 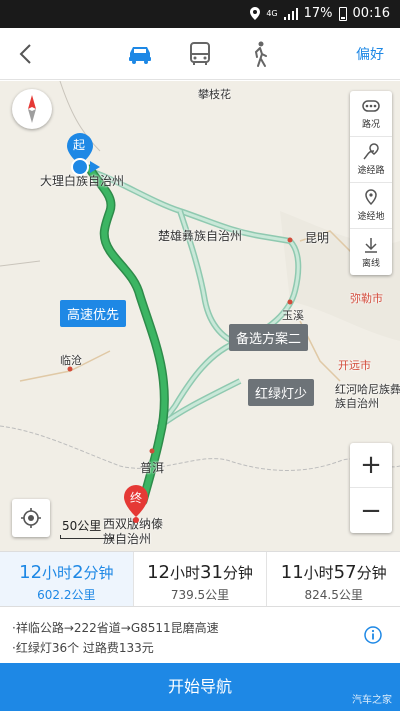 I want to click on offline-label: 离线, so click(x=370, y=263).